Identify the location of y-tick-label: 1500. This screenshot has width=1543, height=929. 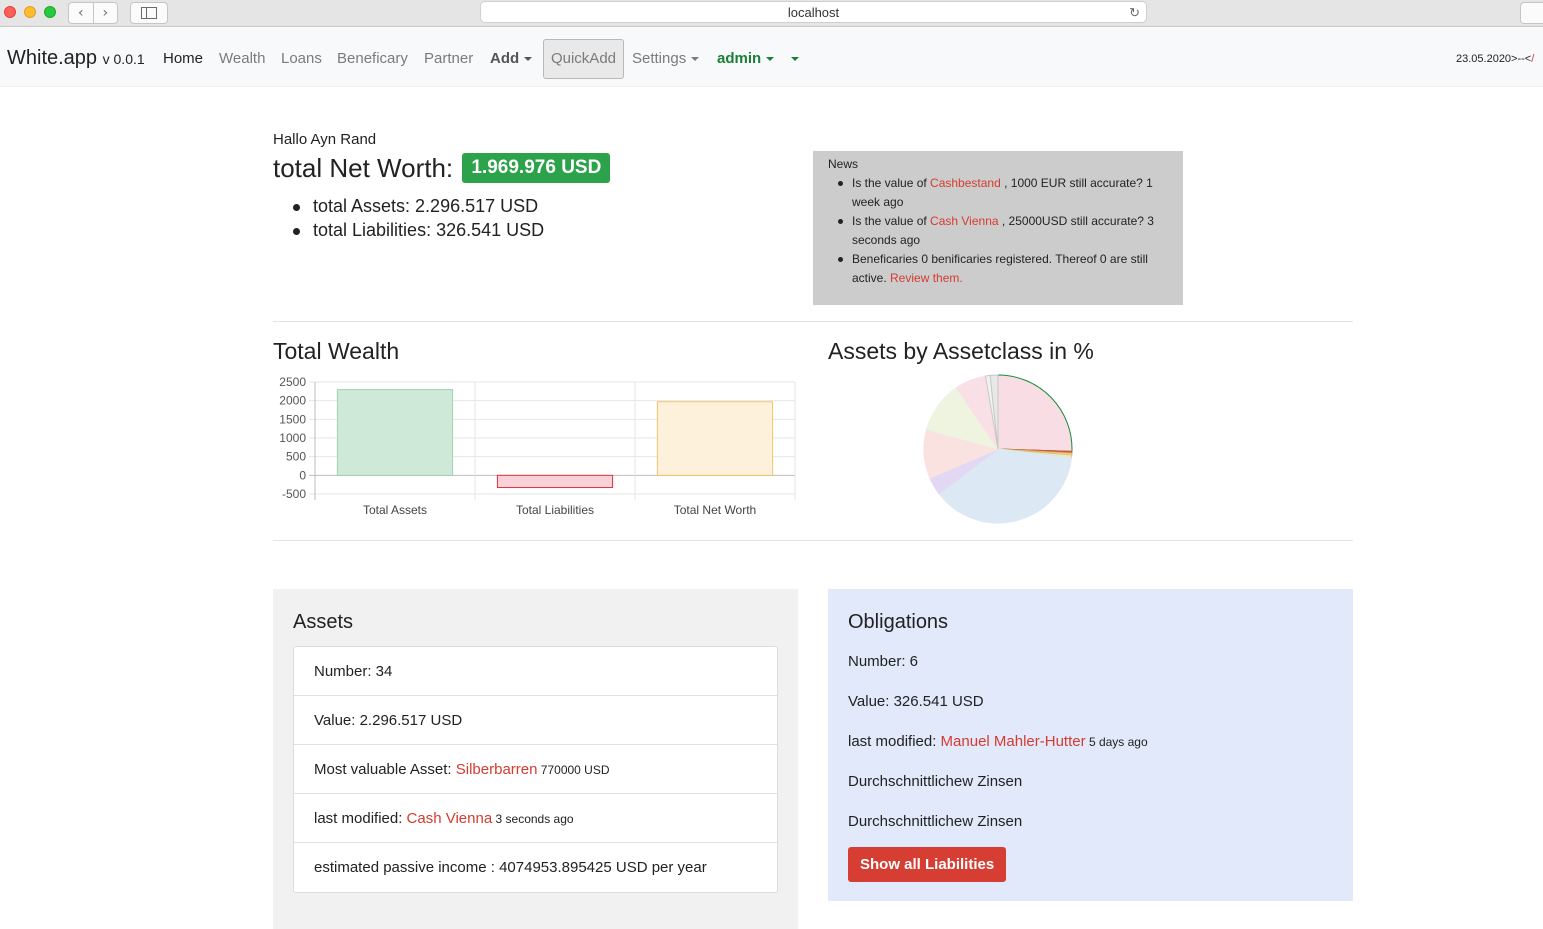
(292, 419).